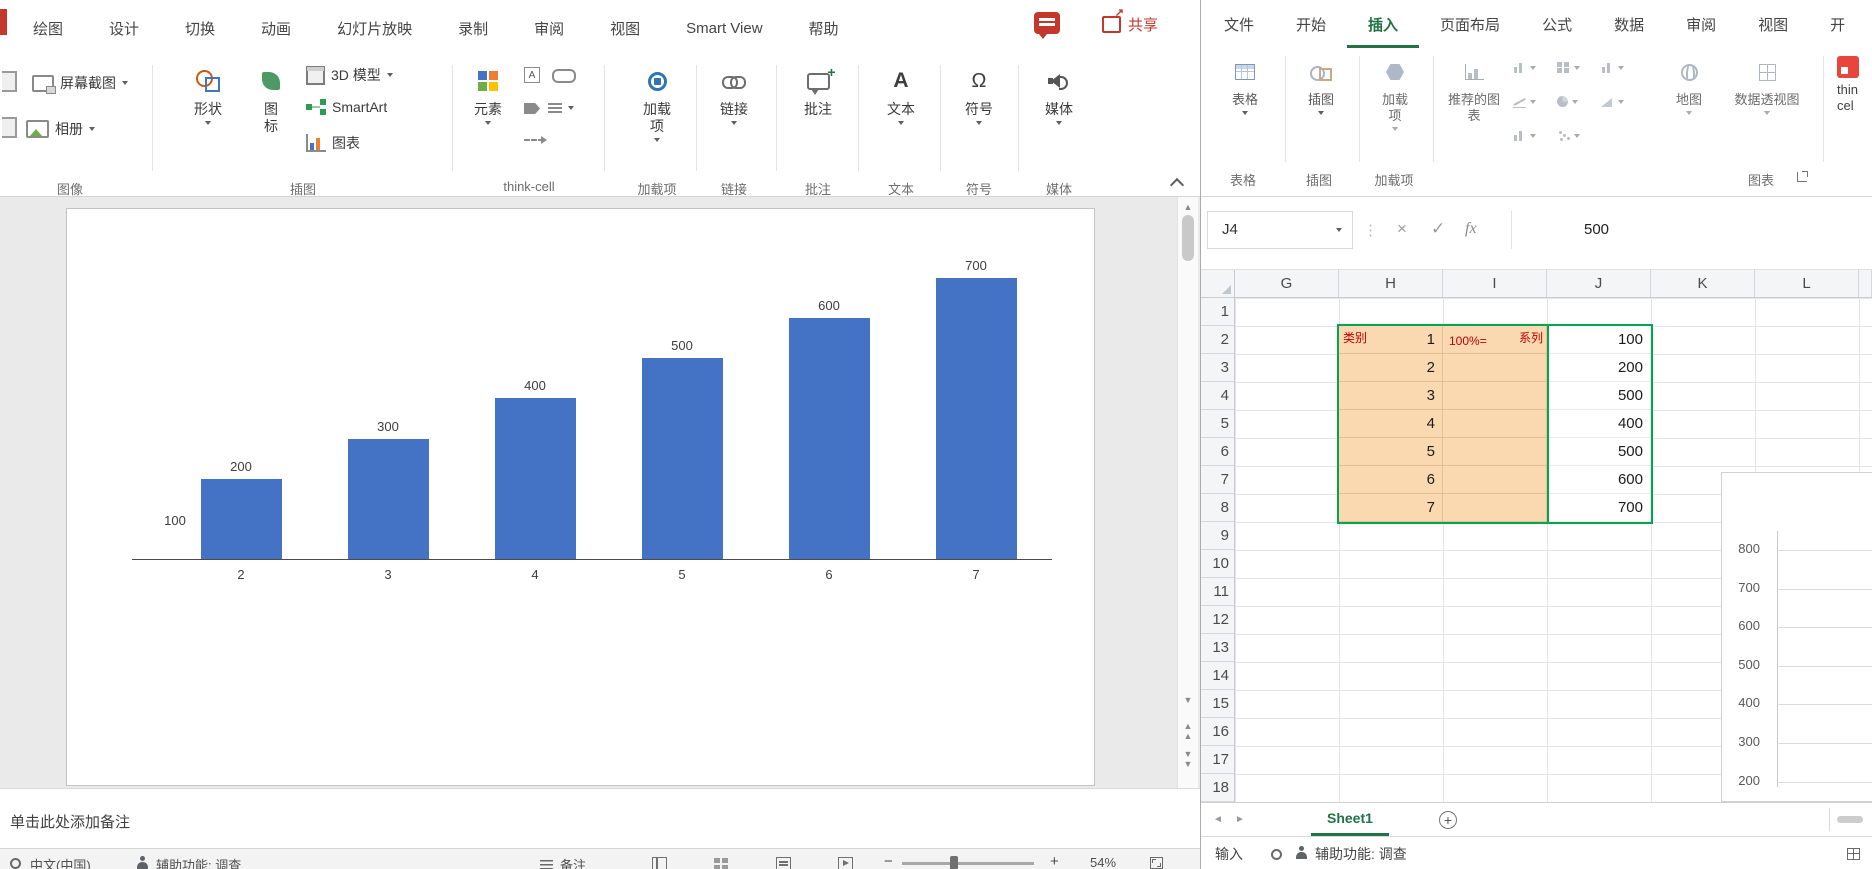 The width and height of the screenshot is (1872, 869). I want to click on zoom-in-button: +, so click(1054, 861).